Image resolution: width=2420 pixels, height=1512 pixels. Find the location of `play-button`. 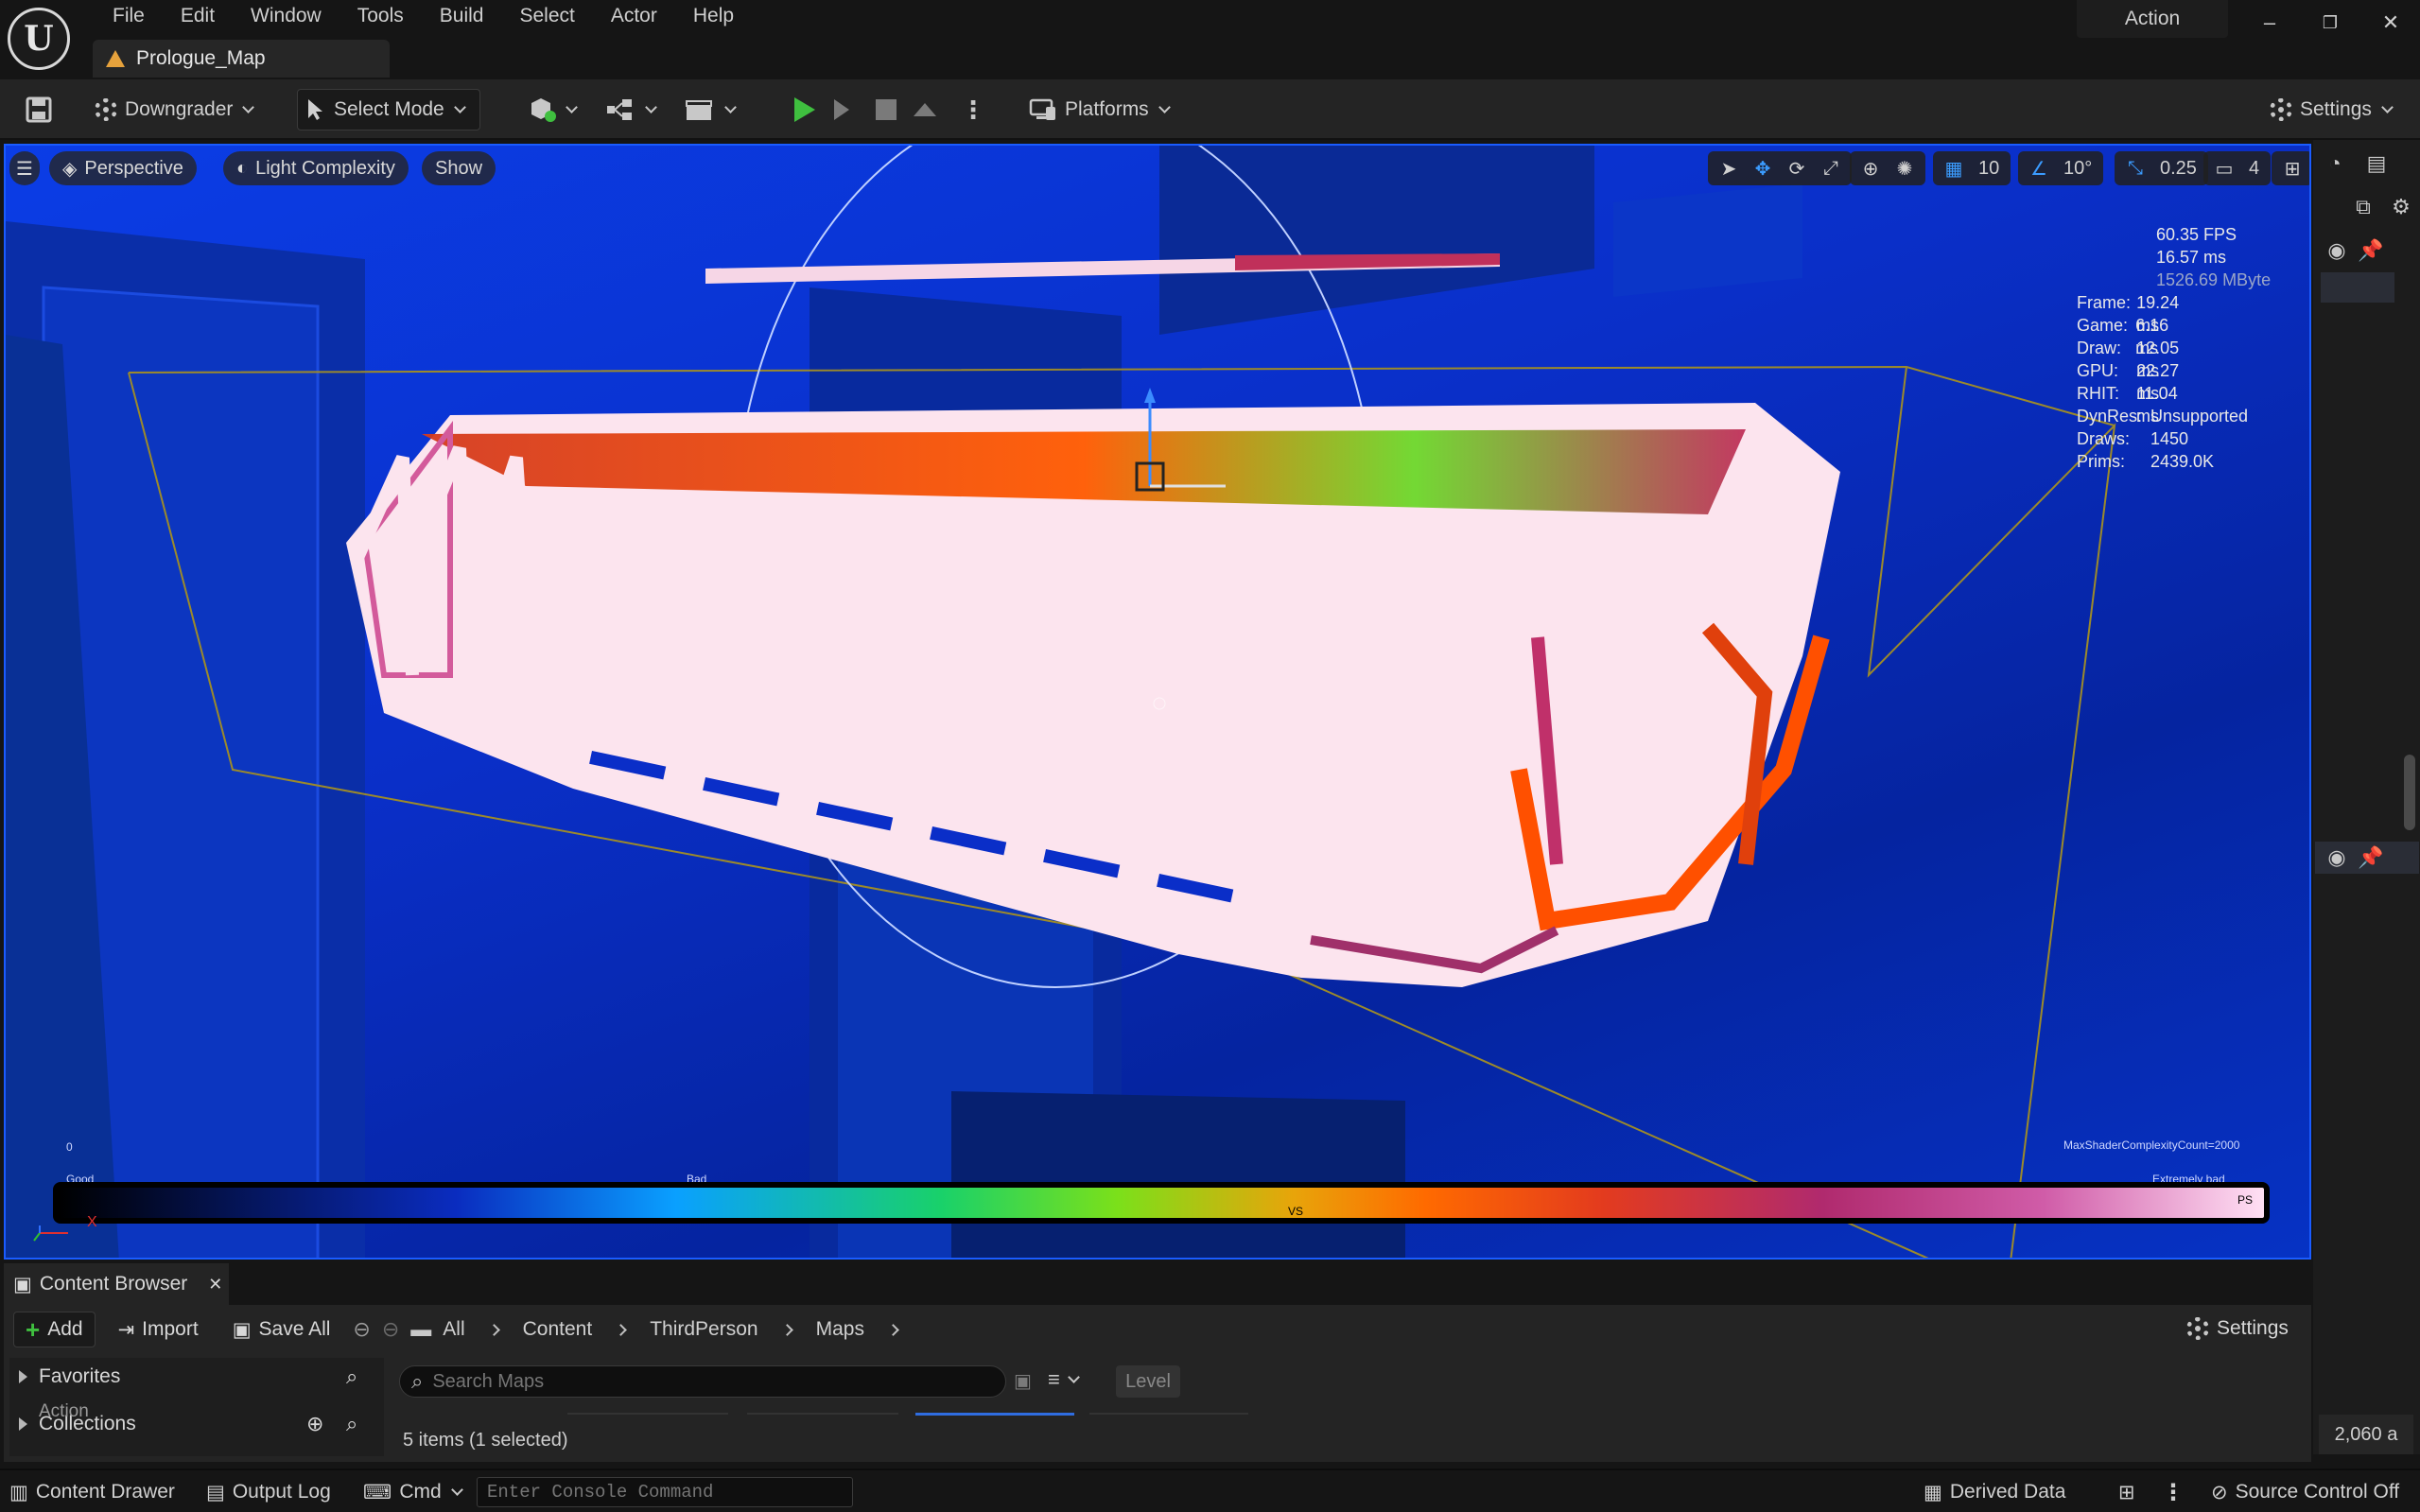

play-button is located at coordinates (805, 109).